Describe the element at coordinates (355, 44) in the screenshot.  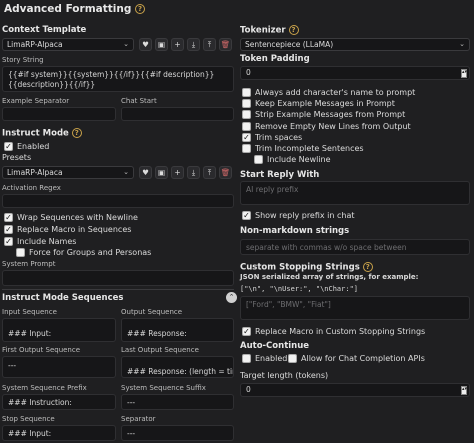
I see `tokenizer-select: Sentencepiece (LLaMA) ⌄` at that location.